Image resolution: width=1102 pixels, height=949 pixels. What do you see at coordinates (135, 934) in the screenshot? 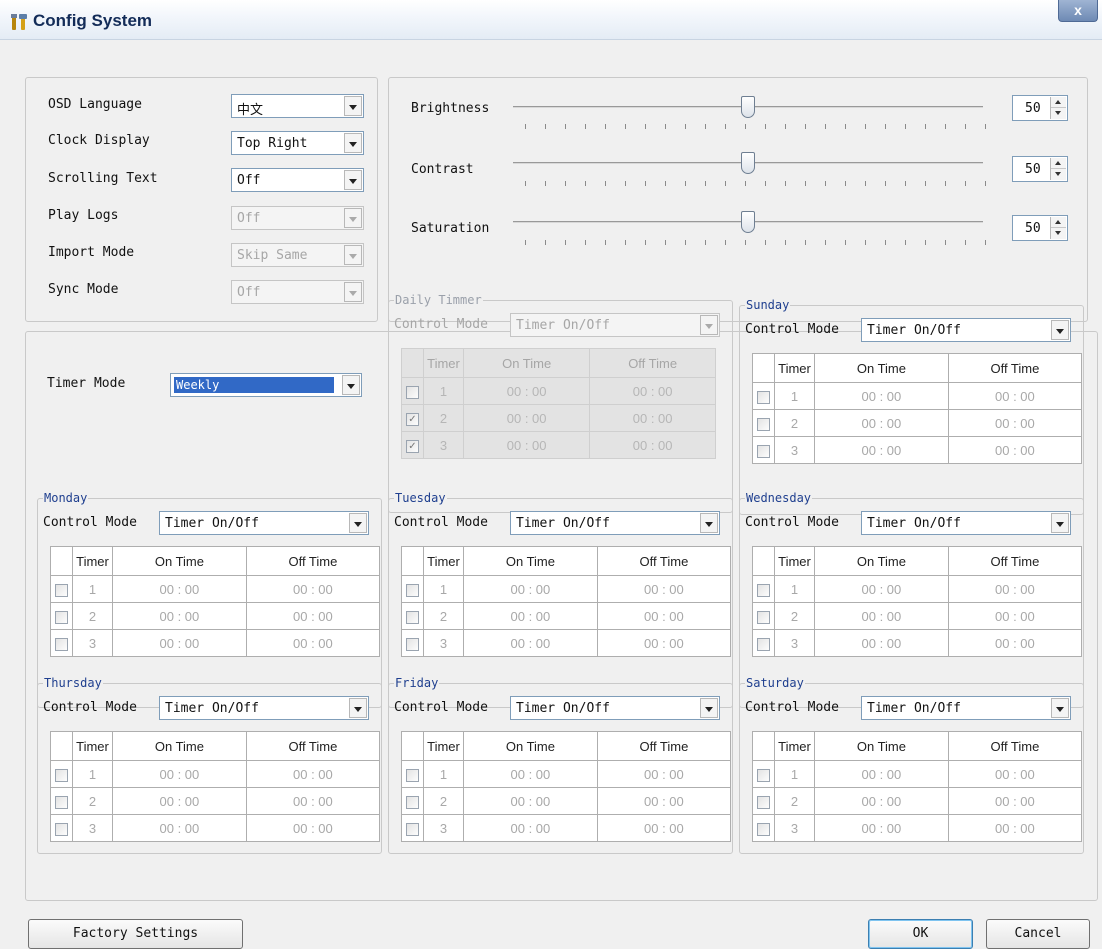
I see `factory-settings-button: Factory Settings` at bounding box center [135, 934].